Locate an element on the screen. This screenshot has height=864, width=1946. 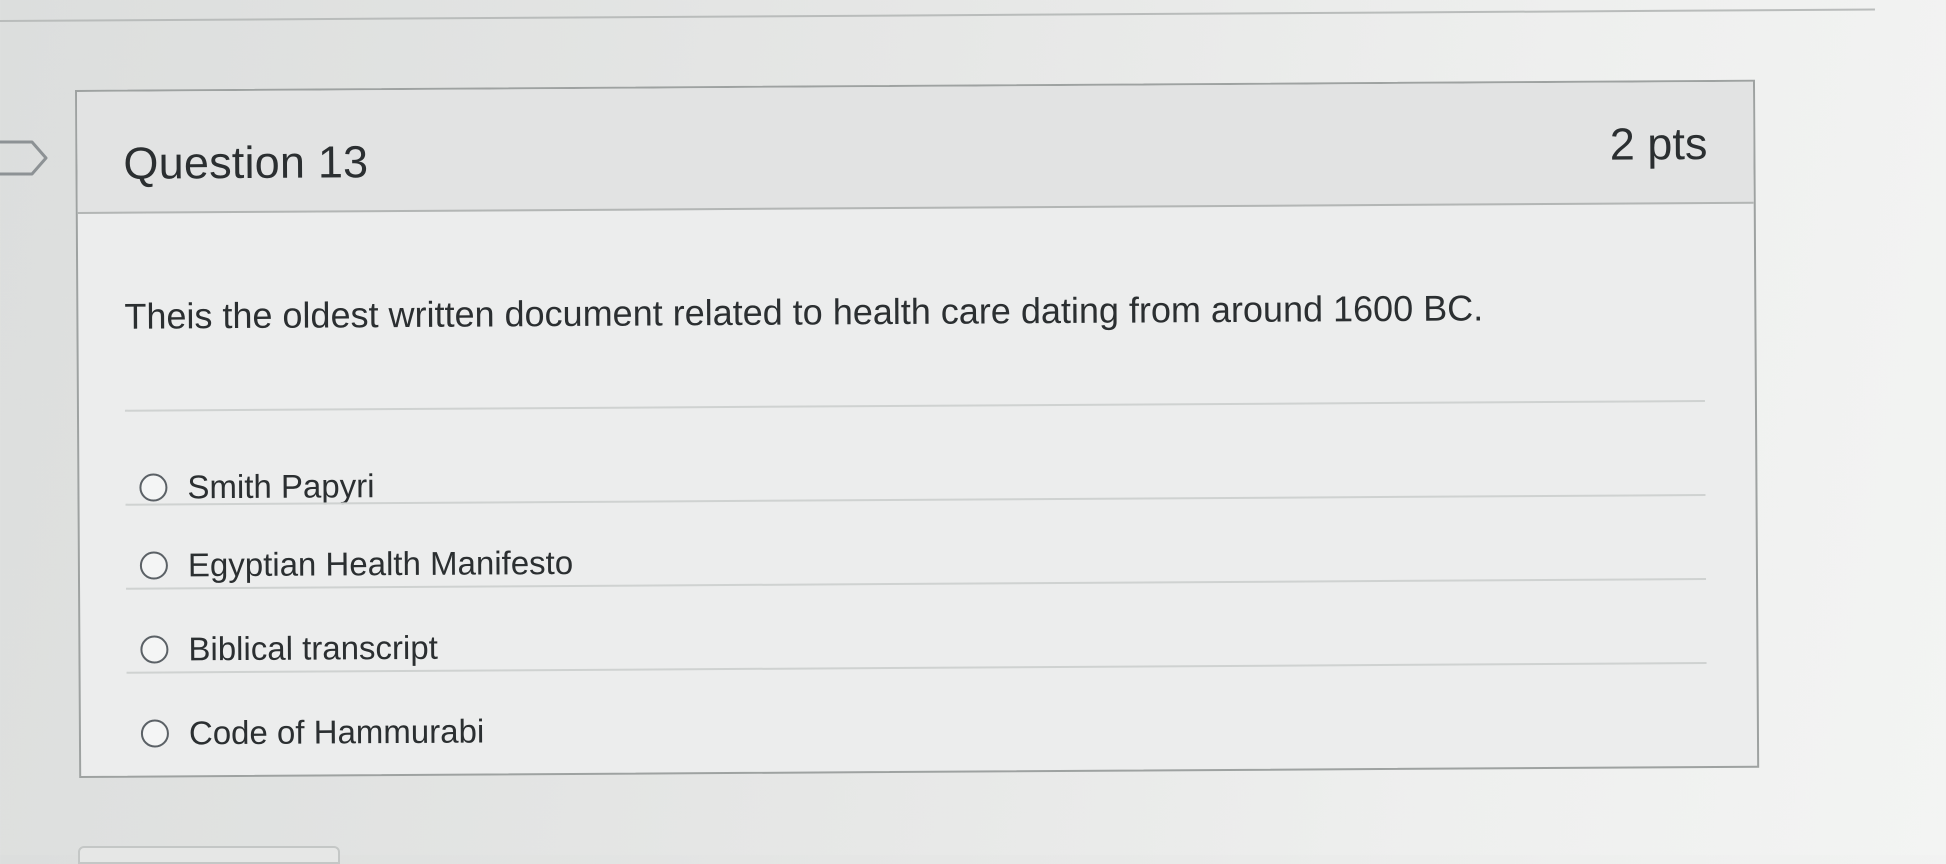
answer-label: Code of Hammurabi is located at coordinates (337, 733).